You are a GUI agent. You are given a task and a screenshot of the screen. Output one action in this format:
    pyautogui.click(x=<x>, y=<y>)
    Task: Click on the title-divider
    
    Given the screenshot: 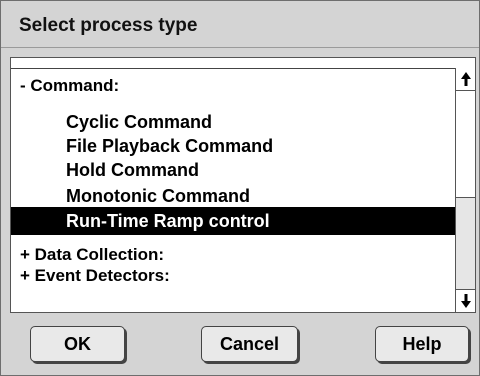 What is the action you would take?
    pyautogui.click(x=240, y=47)
    